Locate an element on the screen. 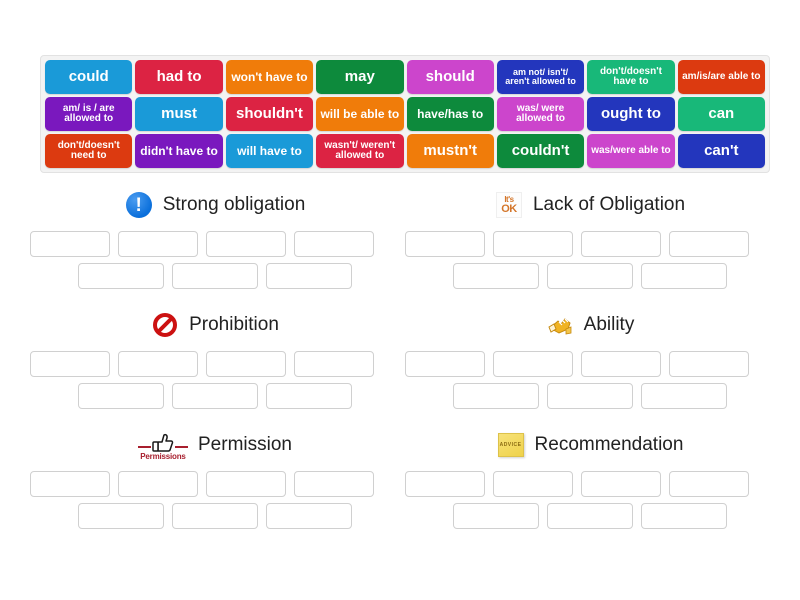  category-ability: Ability is located at coordinates (590, 357).